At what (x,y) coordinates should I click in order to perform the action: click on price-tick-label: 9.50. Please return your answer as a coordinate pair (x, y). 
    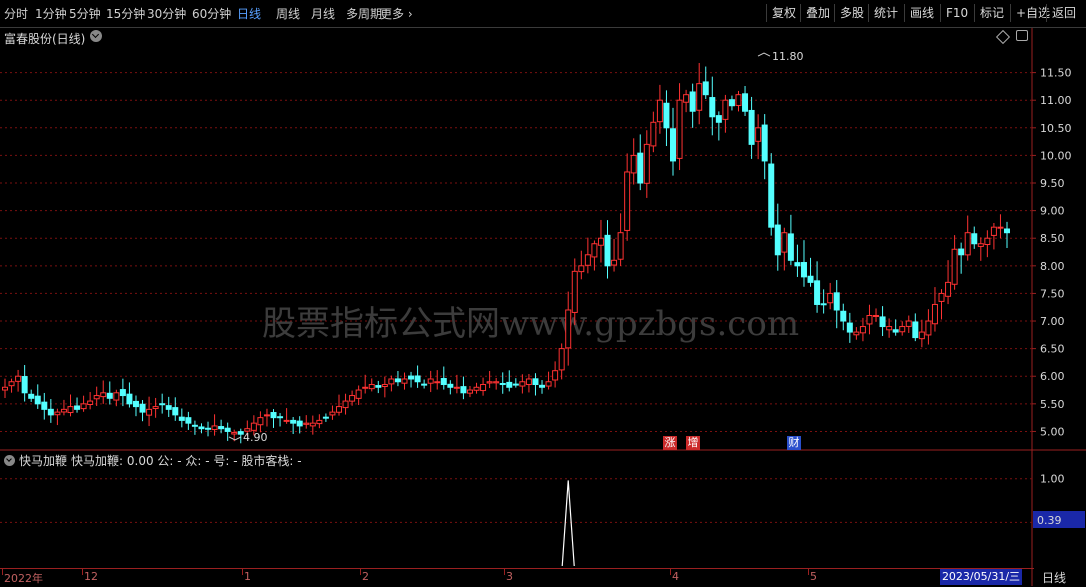
    Looking at the image, I should click on (1052, 183).